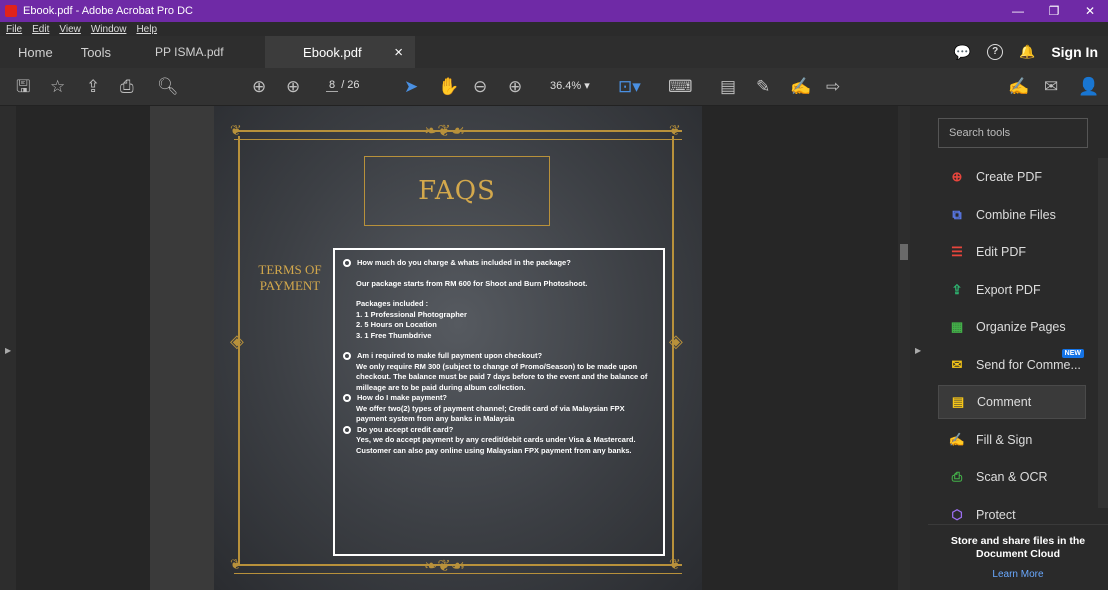 The image size is (1108, 590). I want to click on fill-sign-toolbar-icon: ✍, so click(1018, 87).